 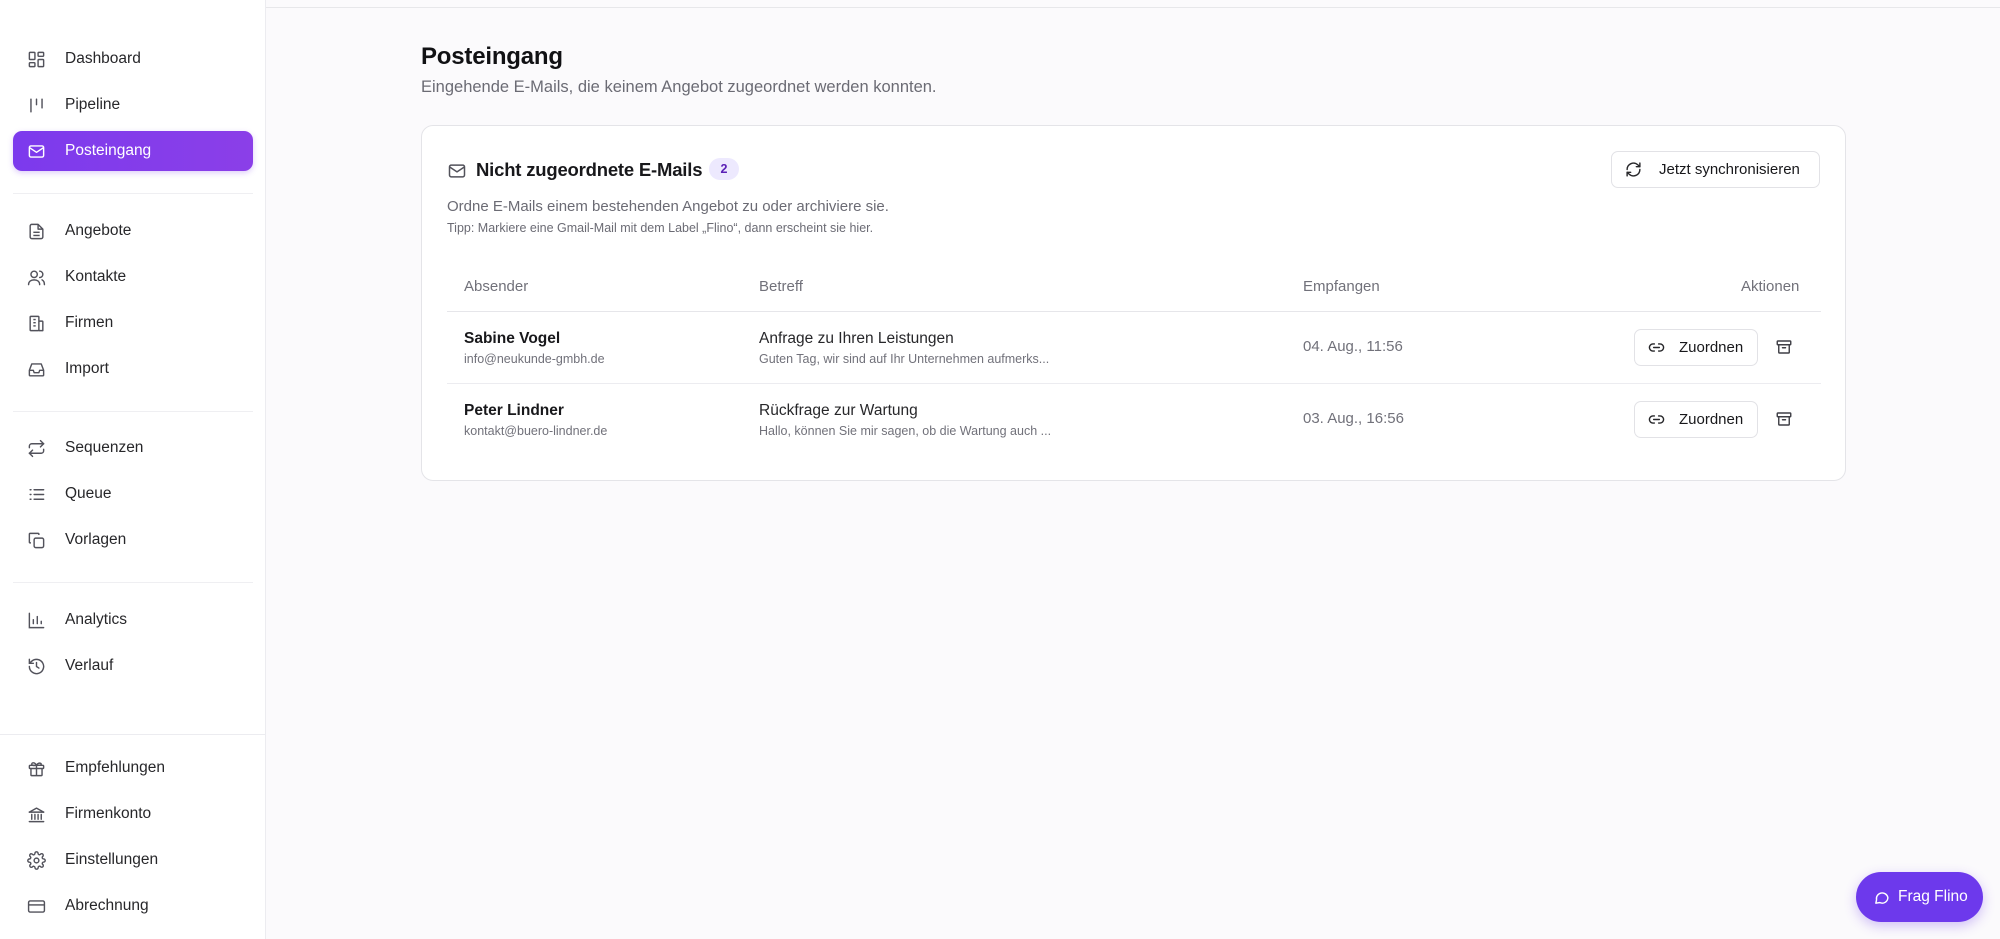 What do you see at coordinates (534, 359) in the screenshot?
I see `sender-email: info@neukunde-gmbh.de` at bounding box center [534, 359].